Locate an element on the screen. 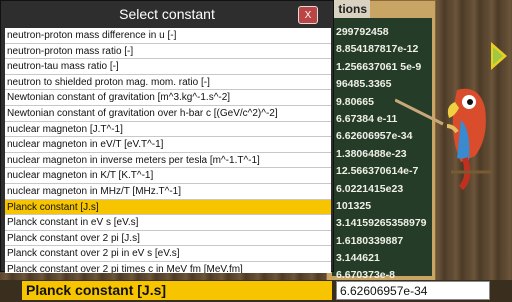 This screenshot has height=302, width=512. list-item: nuclear magneton in MHz/T [MHz.T^-1] is located at coordinates (168, 192).